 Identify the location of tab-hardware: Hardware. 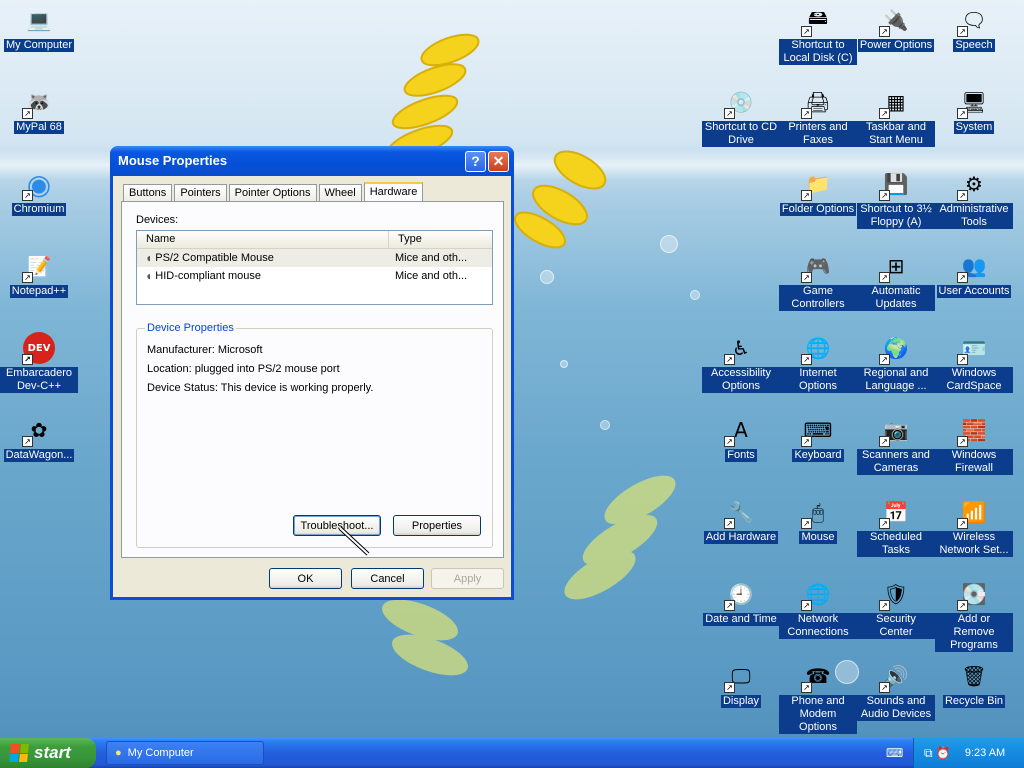
(393, 192).